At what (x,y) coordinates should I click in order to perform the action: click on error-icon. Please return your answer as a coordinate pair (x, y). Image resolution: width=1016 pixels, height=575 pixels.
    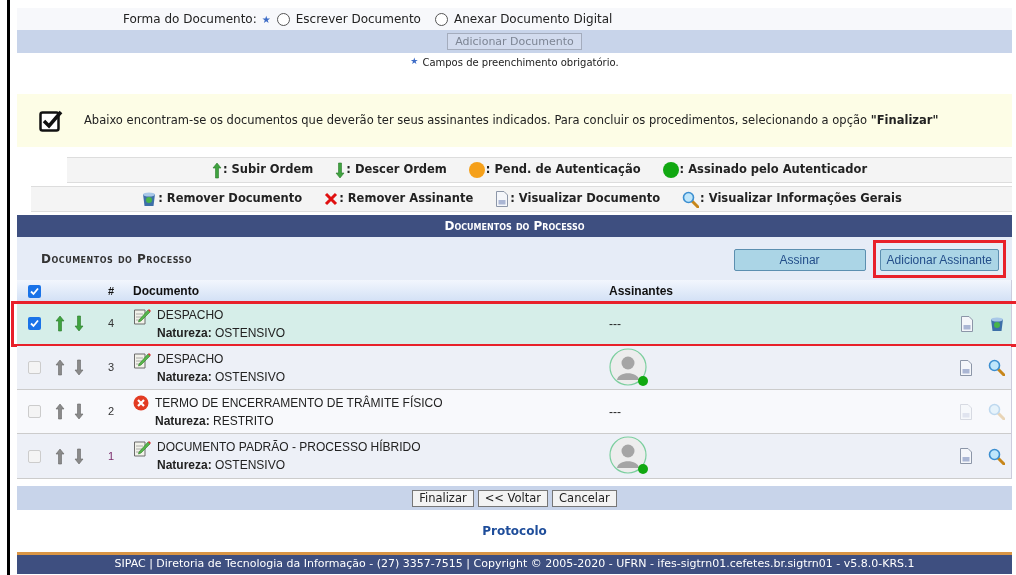
    Looking at the image, I should click on (141, 402).